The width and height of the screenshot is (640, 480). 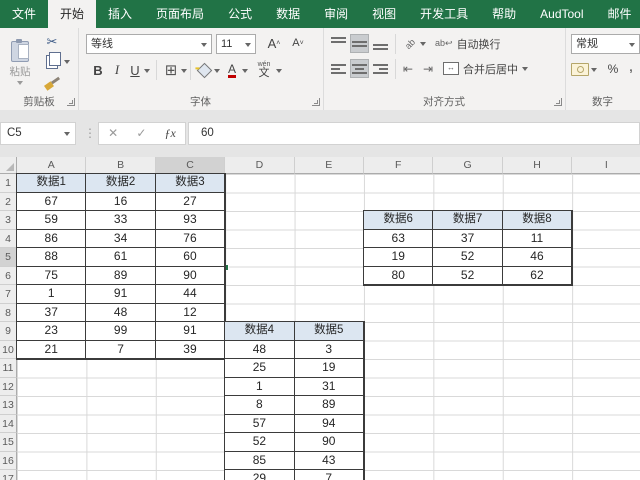 What do you see at coordinates (52, 183) in the screenshot?
I see `header-cell: 数据1` at bounding box center [52, 183].